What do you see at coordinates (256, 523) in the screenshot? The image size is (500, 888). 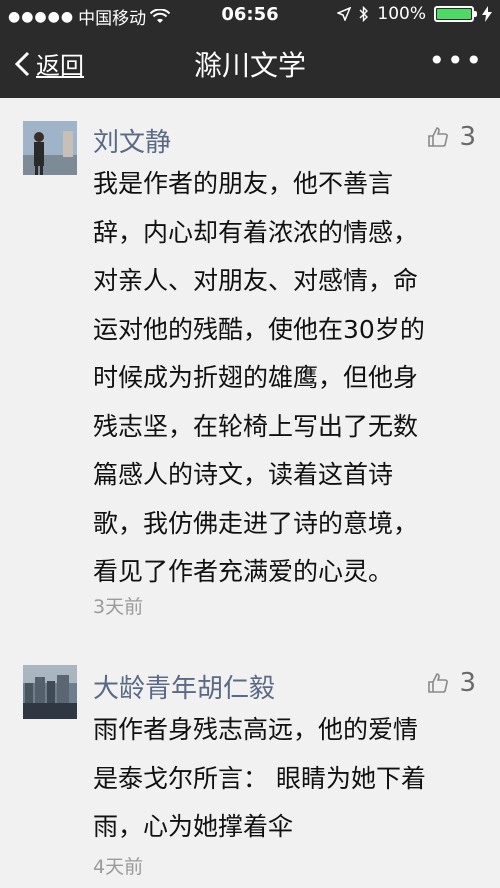 I see `comment-line: 歌，我仿佛走进了诗的意境，` at bounding box center [256, 523].